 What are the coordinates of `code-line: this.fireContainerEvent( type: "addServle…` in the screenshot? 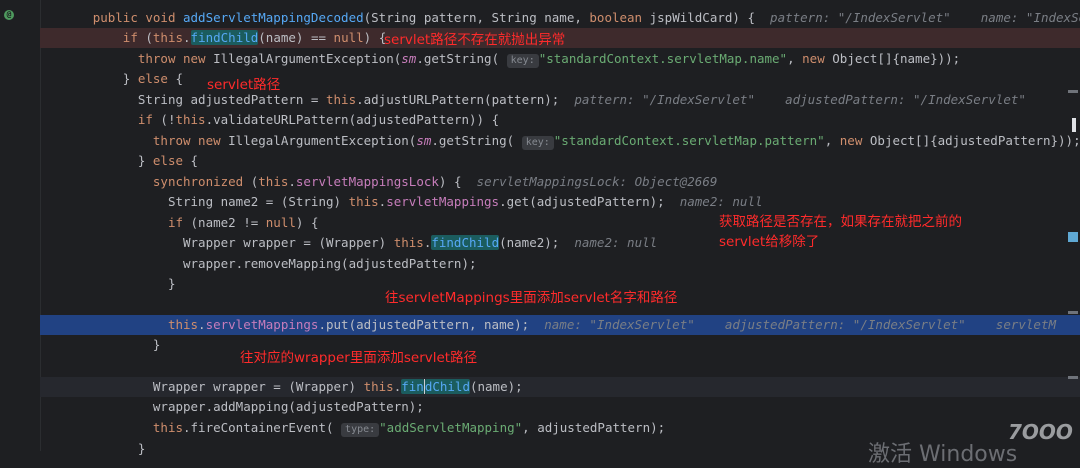 It's located at (560, 428).